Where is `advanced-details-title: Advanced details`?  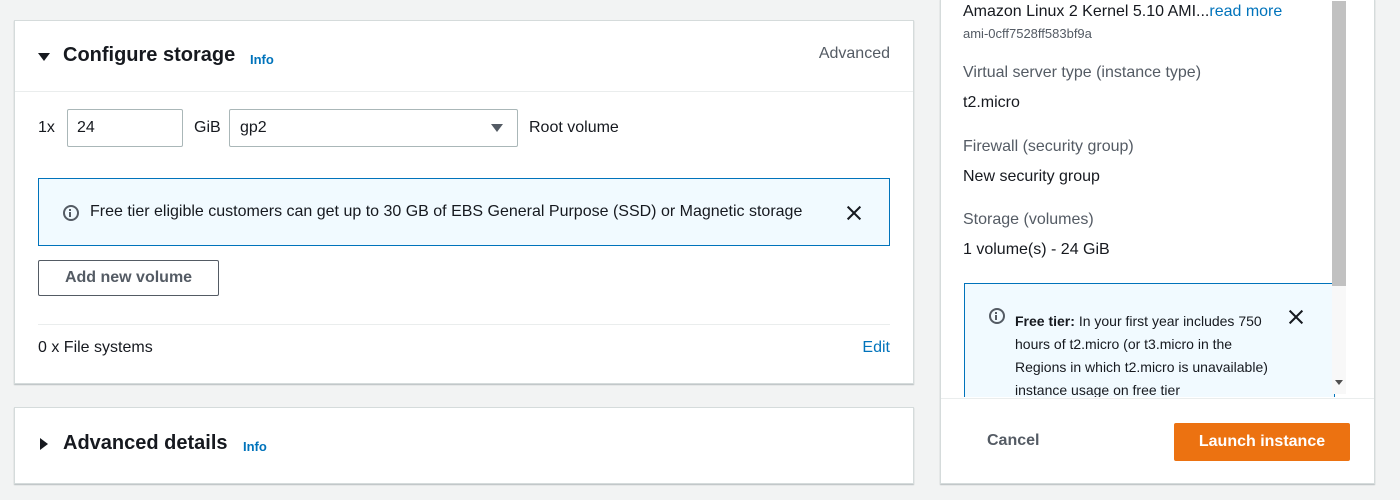
advanced-details-title: Advanced details is located at coordinates (145, 443).